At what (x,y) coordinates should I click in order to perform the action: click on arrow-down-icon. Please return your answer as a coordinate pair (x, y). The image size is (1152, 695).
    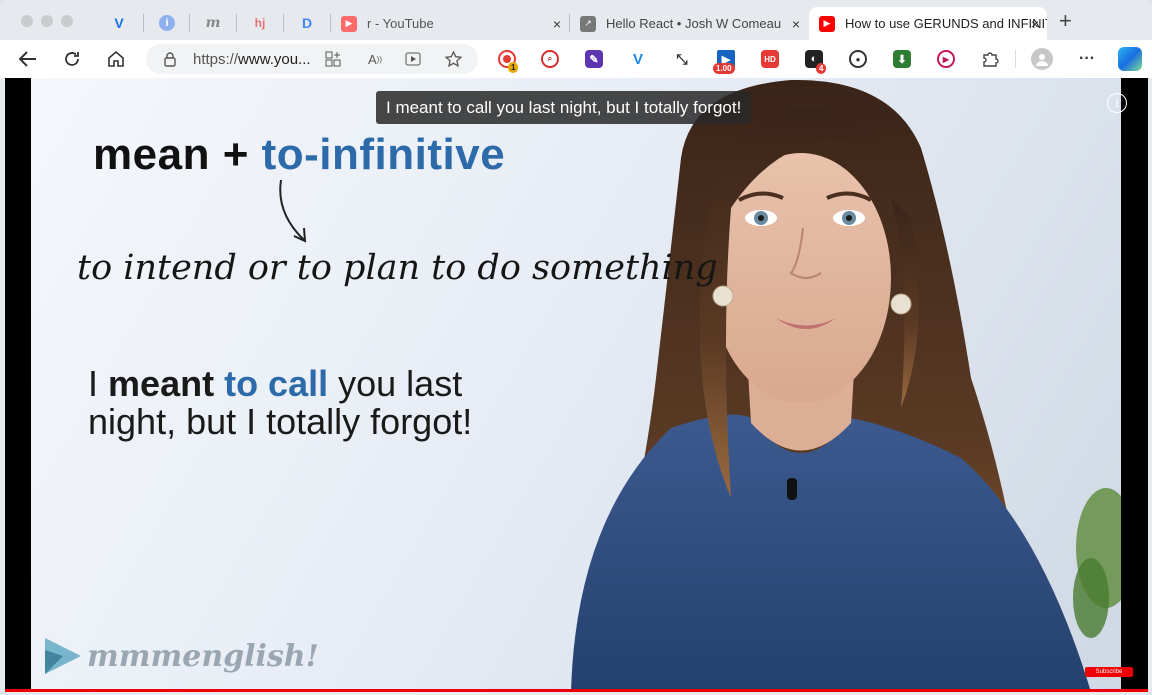
    Looking at the image, I should click on (293, 211).